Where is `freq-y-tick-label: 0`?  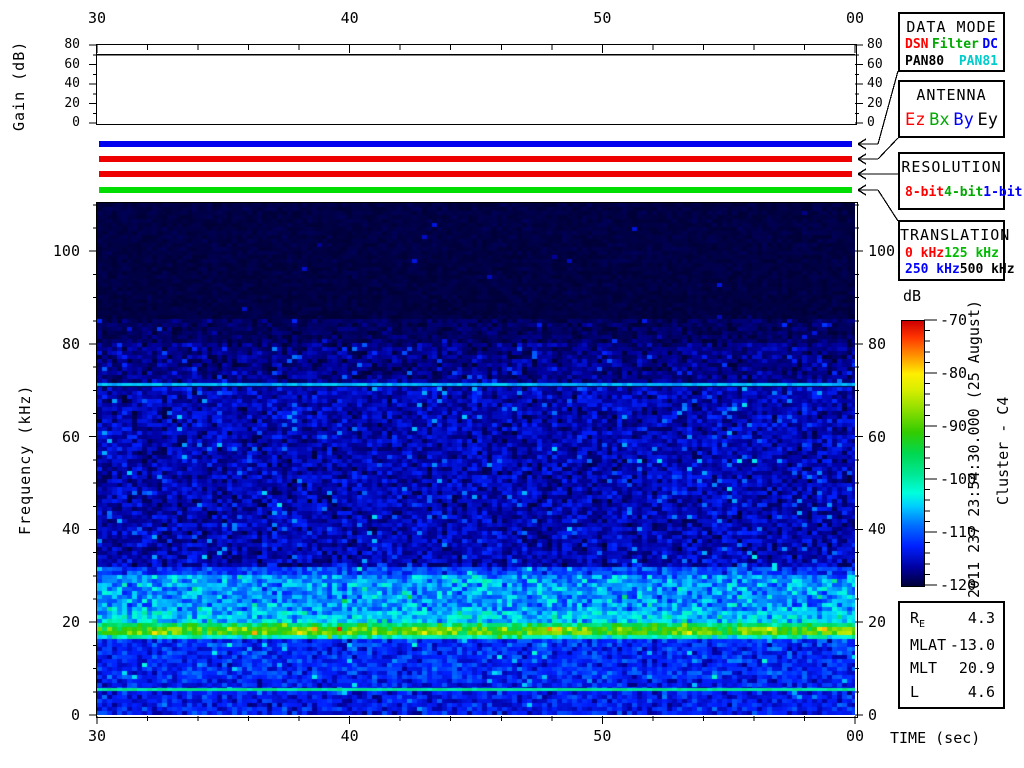 freq-y-tick-label: 0 is located at coordinates (75, 715).